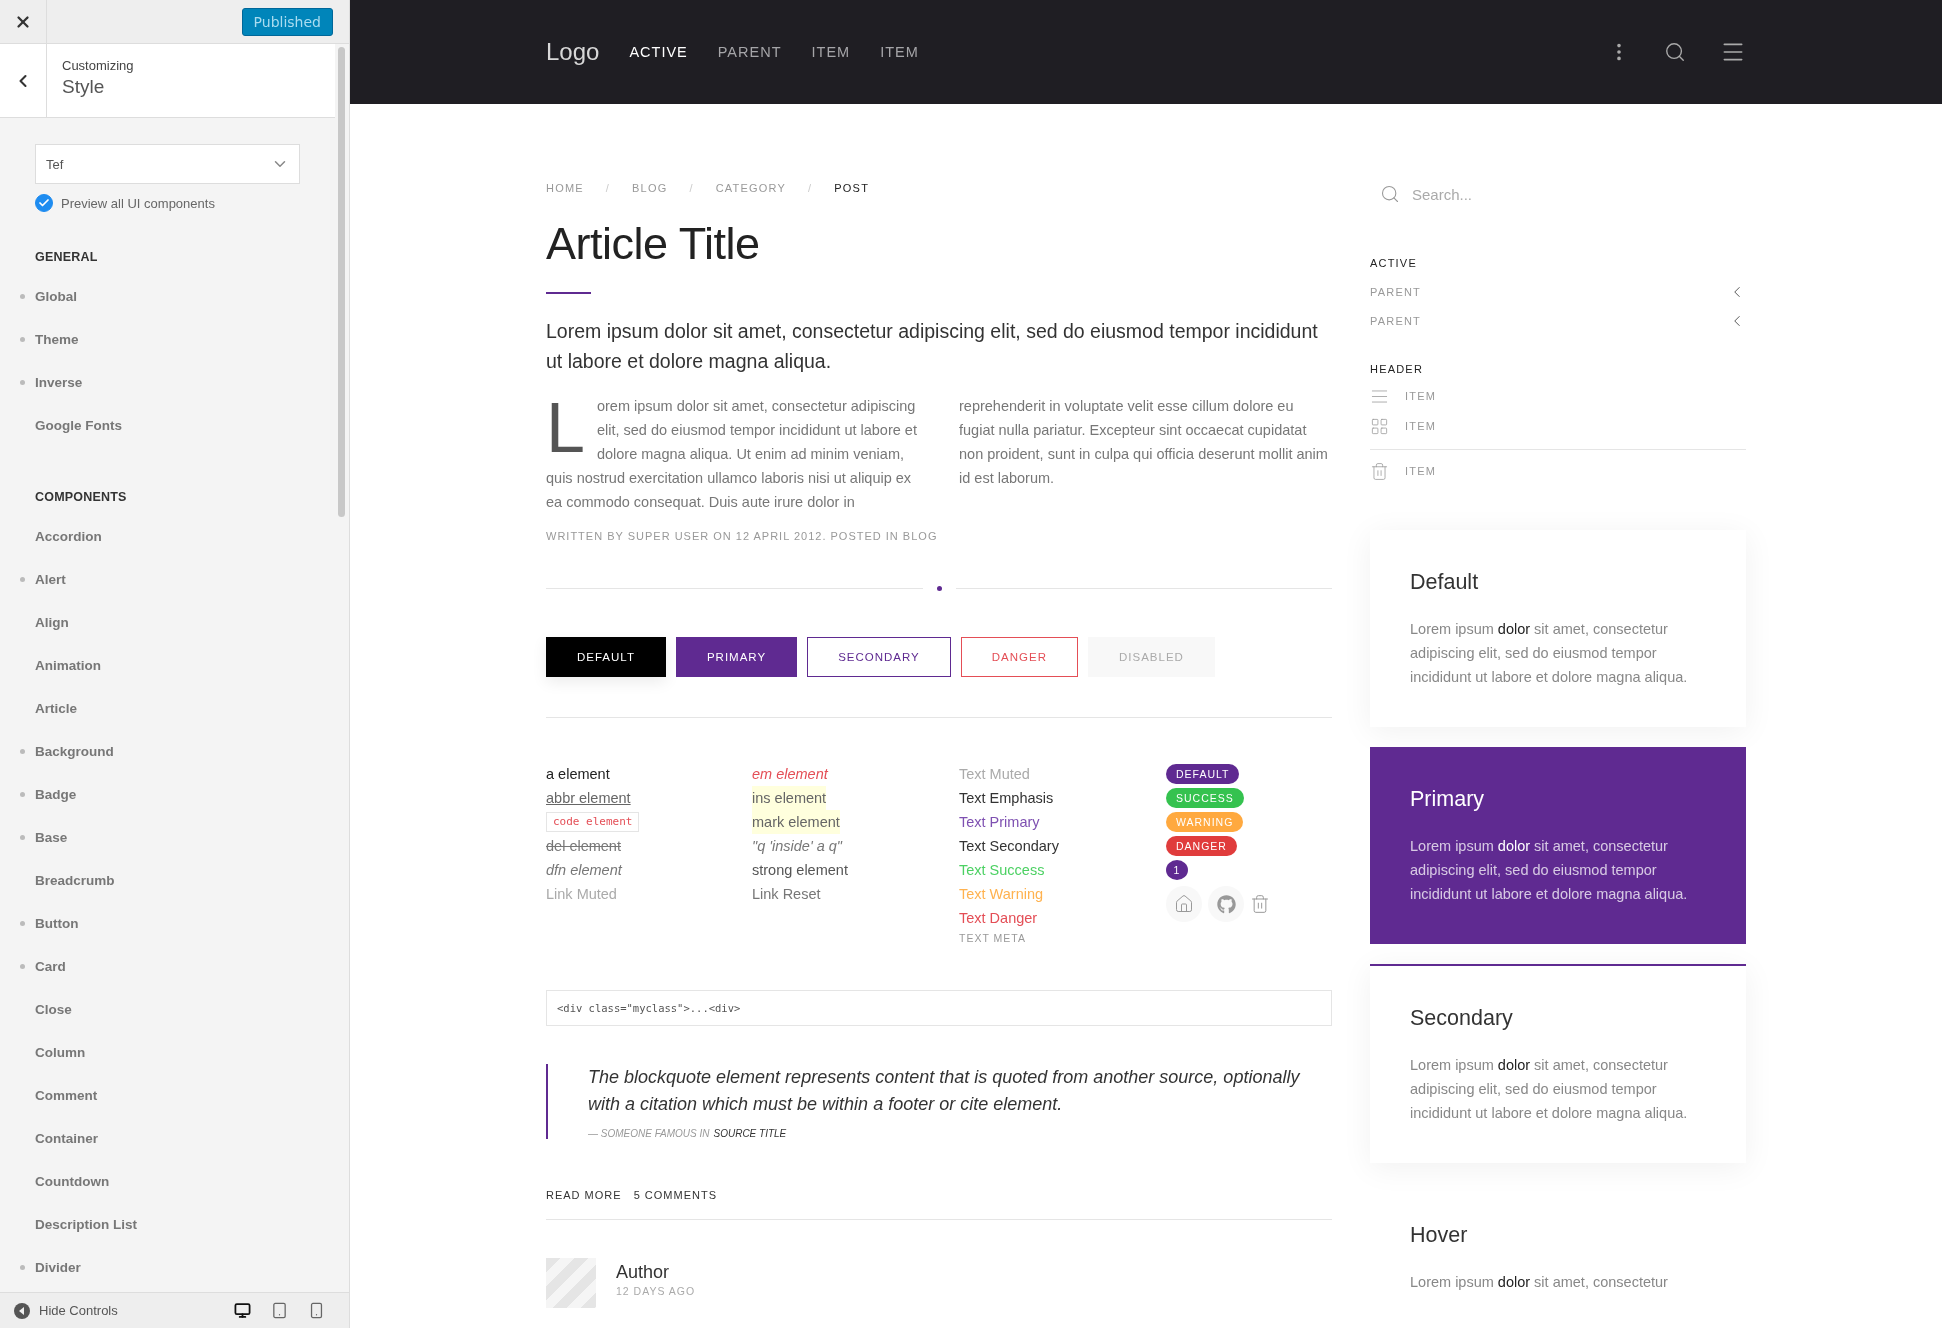 This screenshot has width=1942, height=1328. Describe the element at coordinates (1203, 774) in the screenshot. I see `status-label: DEFAULT` at that location.